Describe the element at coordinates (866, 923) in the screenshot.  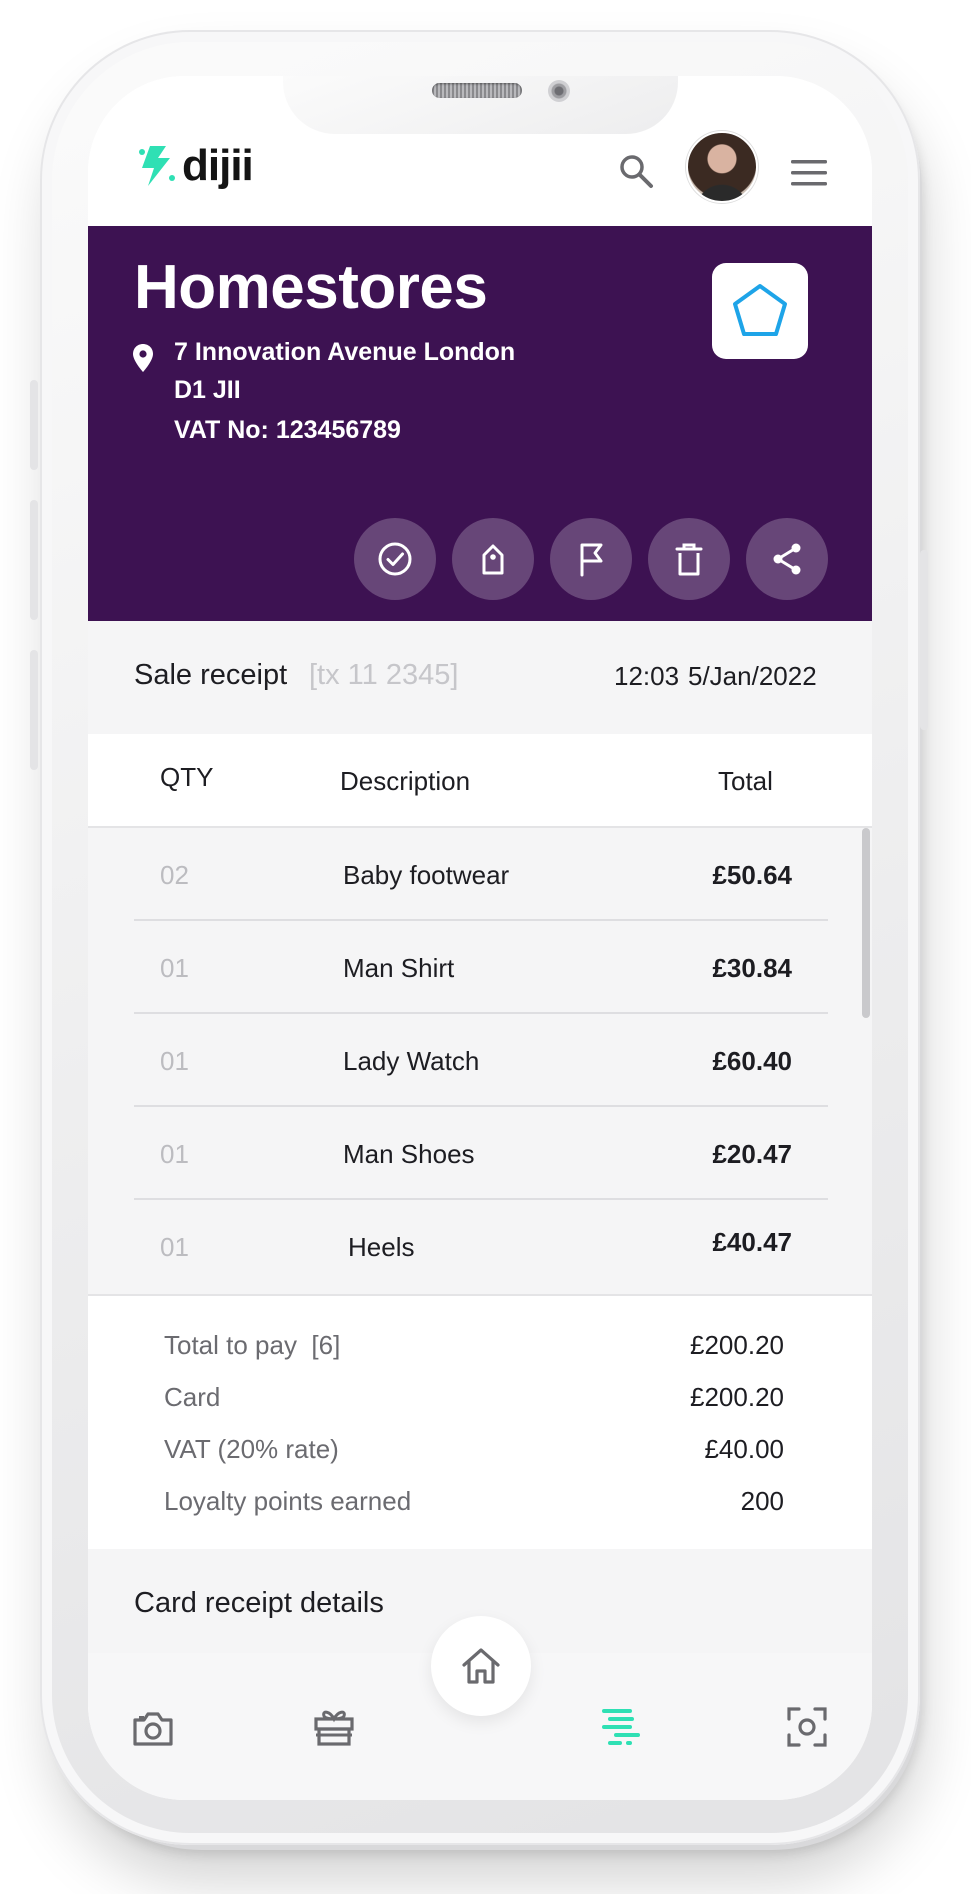
I see `items-scrollbar` at that location.